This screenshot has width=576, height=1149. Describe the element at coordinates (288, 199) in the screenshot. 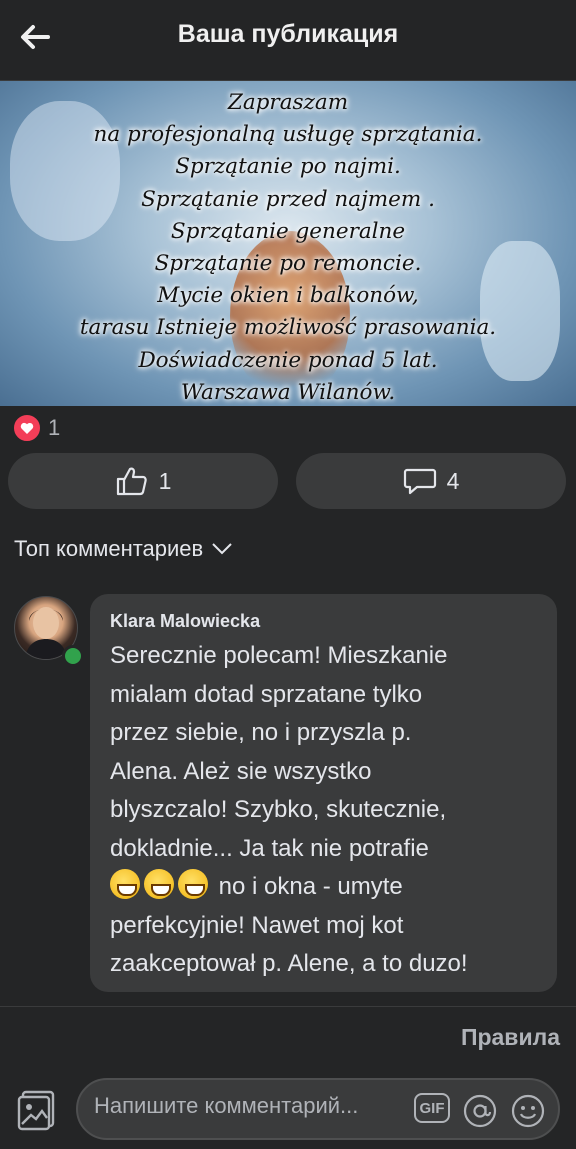

I see `image-text-line: Sprzątanie przed najmem .` at that location.